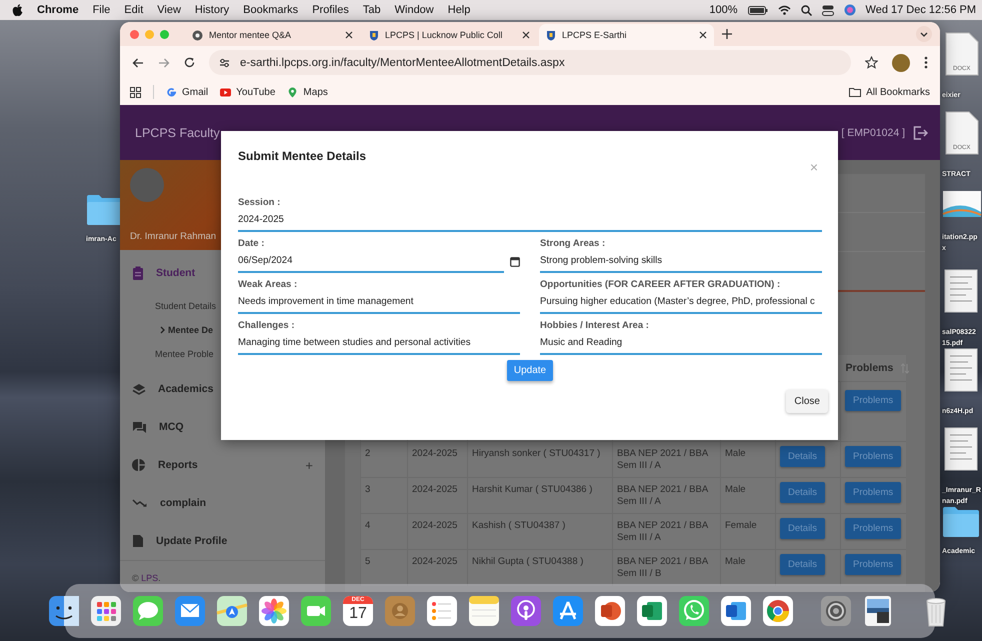 The width and height of the screenshot is (982, 641). I want to click on footer-text: © LPS., so click(146, 578).